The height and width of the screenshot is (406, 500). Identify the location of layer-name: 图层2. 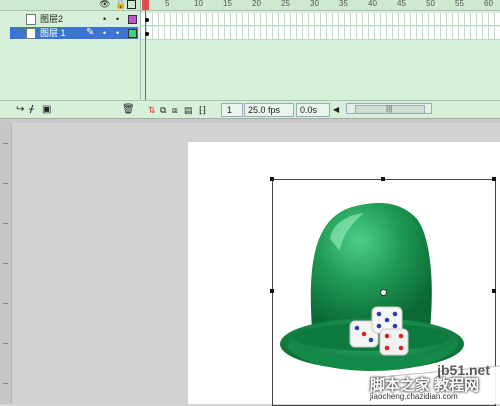
(52, 19).